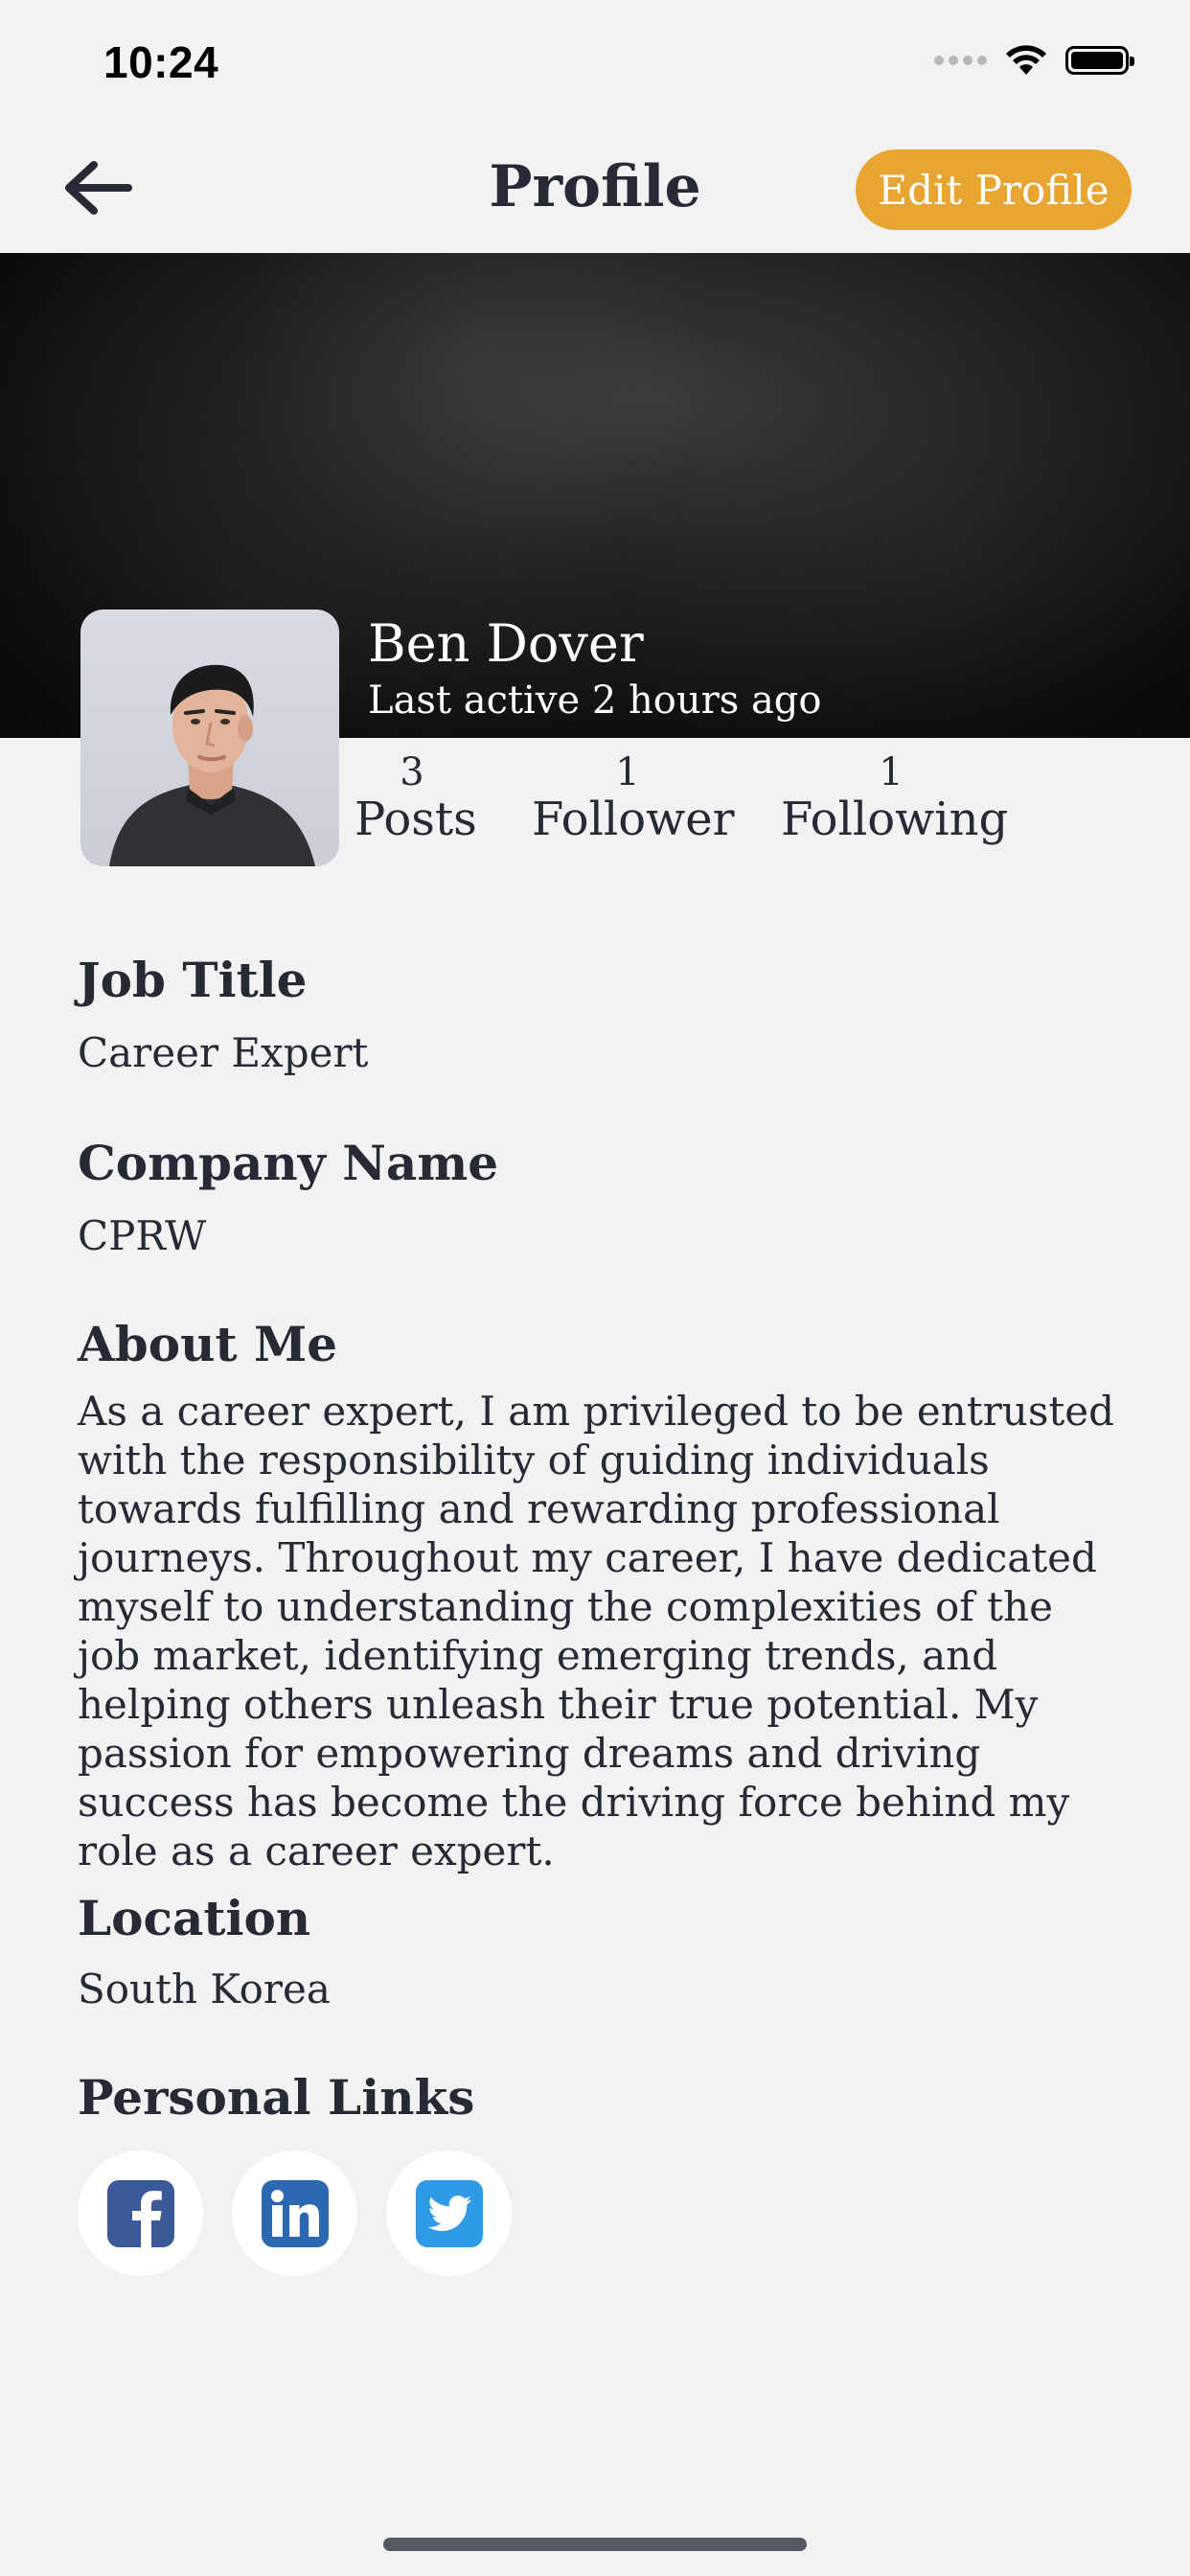  I want to click on job-title-value: Career Expert, so click(224, 1052).